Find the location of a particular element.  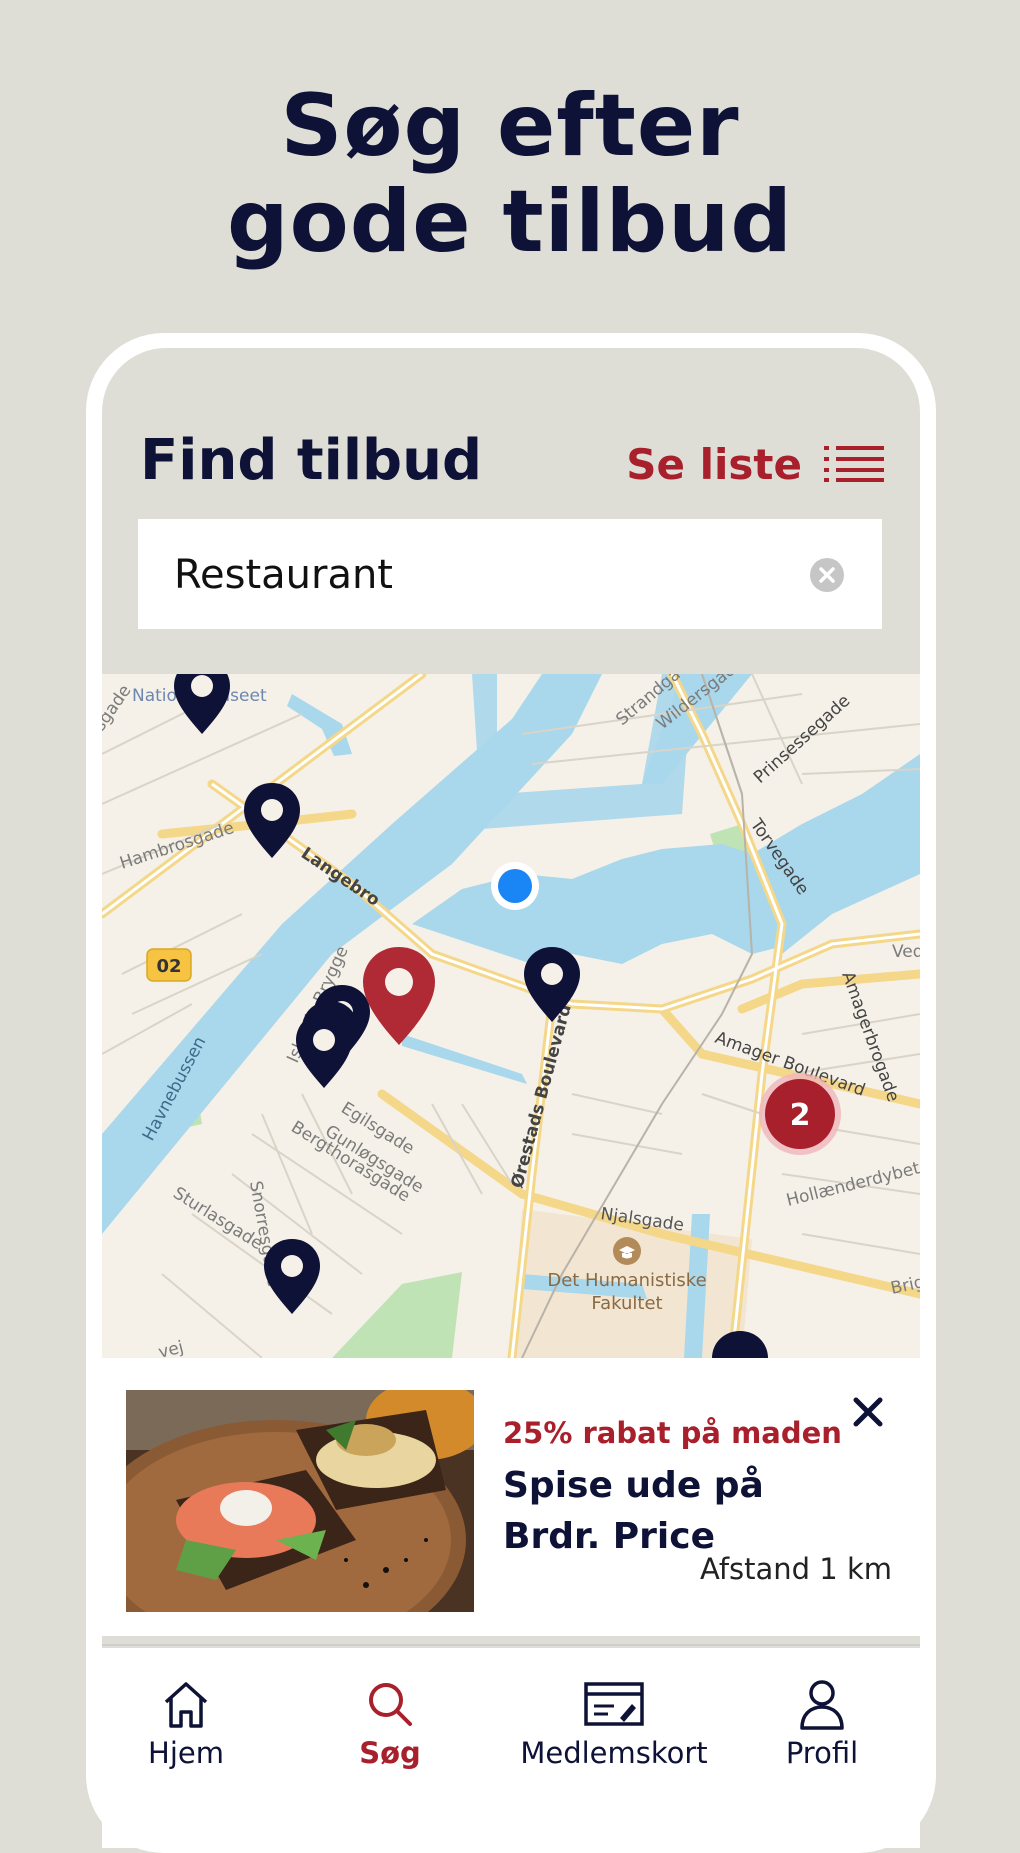

search-icon is located at coordinates (390, 1704).